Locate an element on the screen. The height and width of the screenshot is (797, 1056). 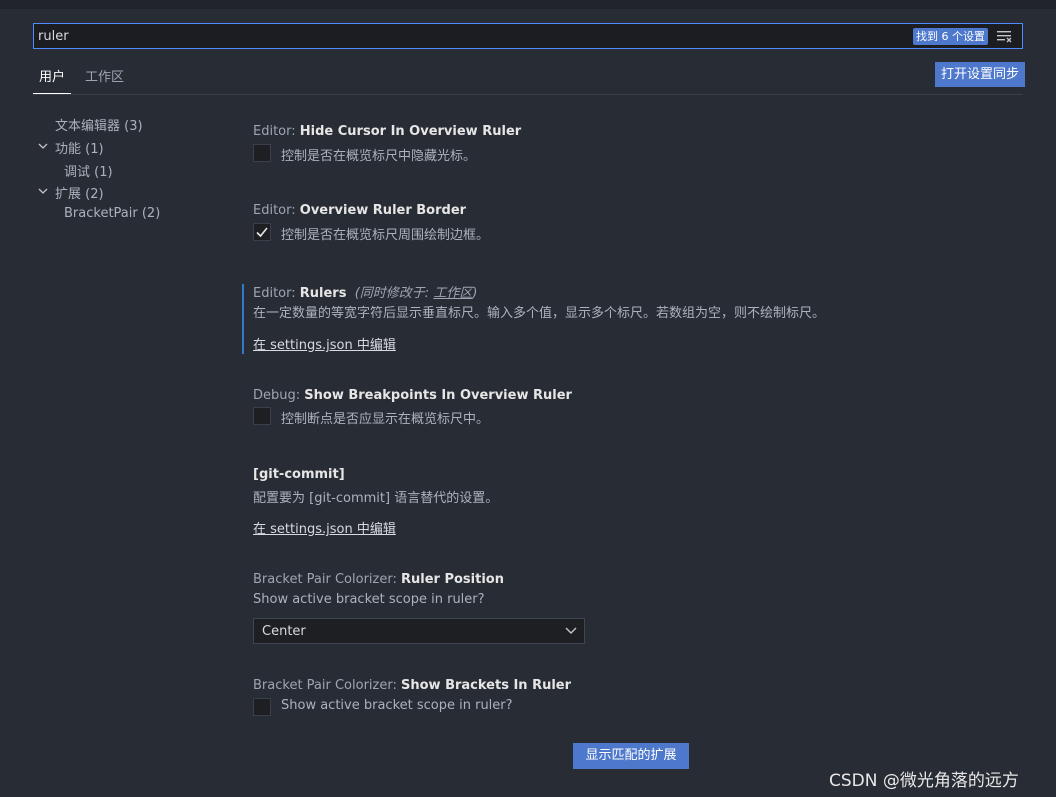
setting-title: Editor: Hide Cursor In Overview Ruler is located at coordinates (387, 131).